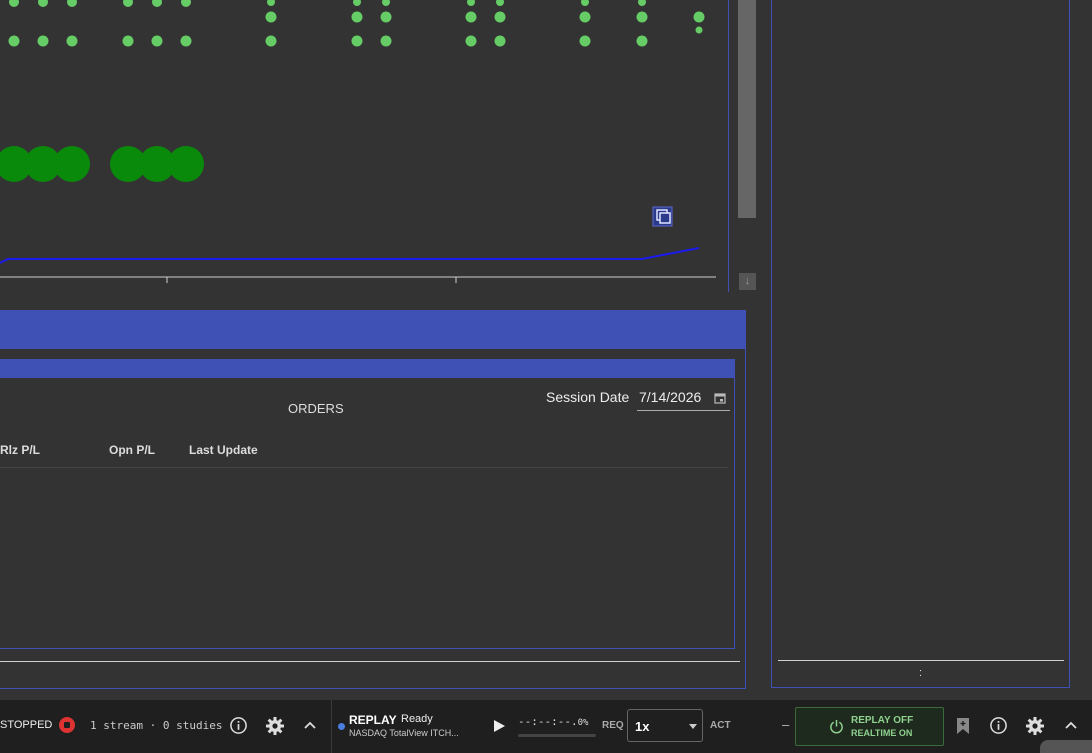 Image resolution: width=1092 pixels, height=753 pixels. I want to click on orders-widget-header, so click(367, 369).